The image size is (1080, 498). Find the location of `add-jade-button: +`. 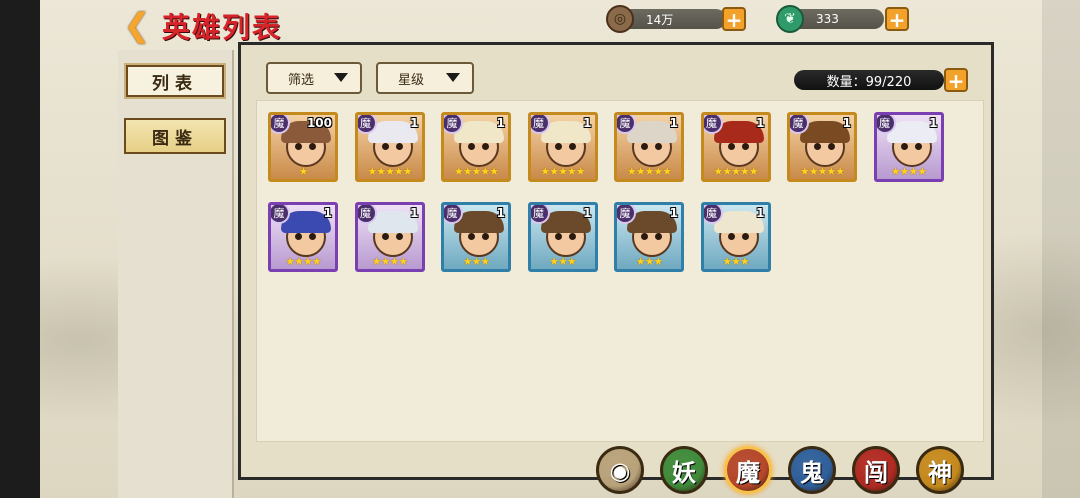

add-jade-button: + is located at coordinates (897, 19).